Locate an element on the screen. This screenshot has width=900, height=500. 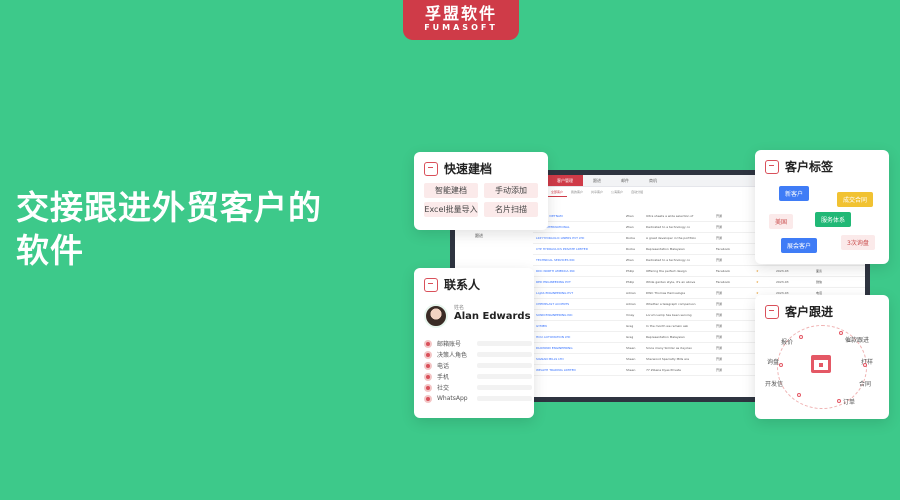
headline-line2: 软件 is located at coordinates (50, 250).